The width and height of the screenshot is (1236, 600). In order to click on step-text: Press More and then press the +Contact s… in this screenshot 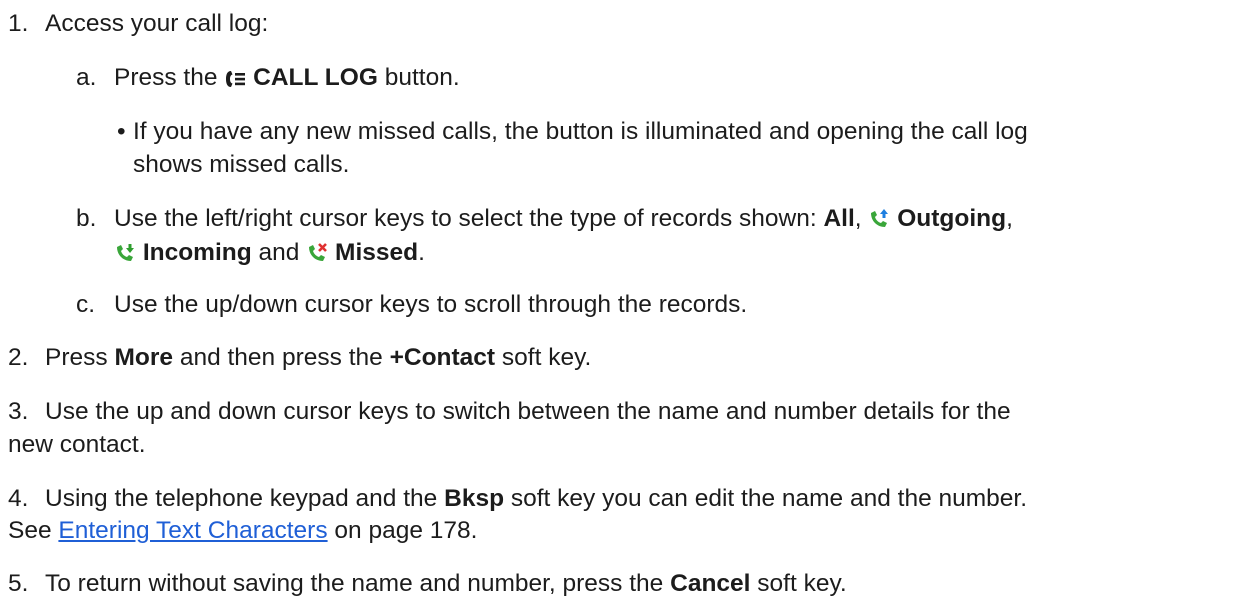, I will do `click(318, 358)`.